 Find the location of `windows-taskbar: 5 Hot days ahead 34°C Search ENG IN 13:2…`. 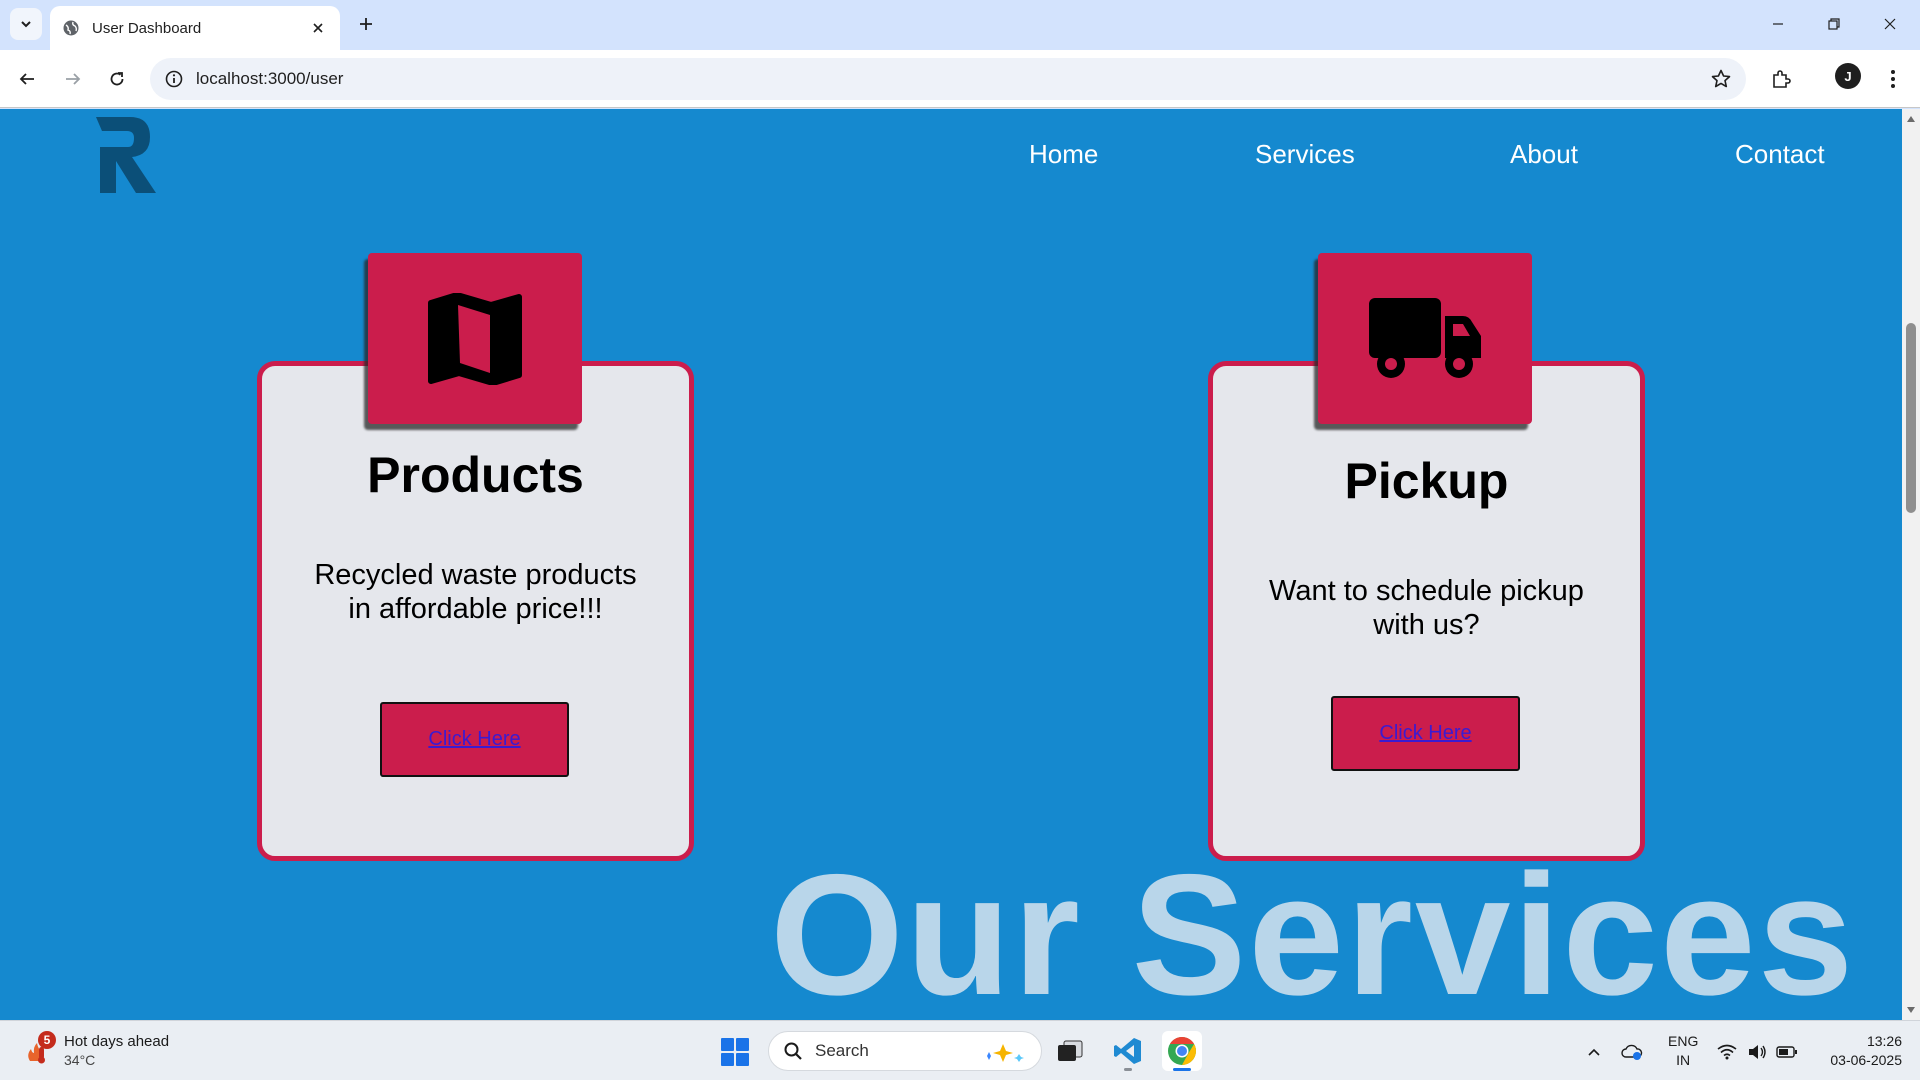

windows-taskbar: 5 Hot days ahead 34°C Search ENG IN 13:2… is located at coordinates (960, 1050).